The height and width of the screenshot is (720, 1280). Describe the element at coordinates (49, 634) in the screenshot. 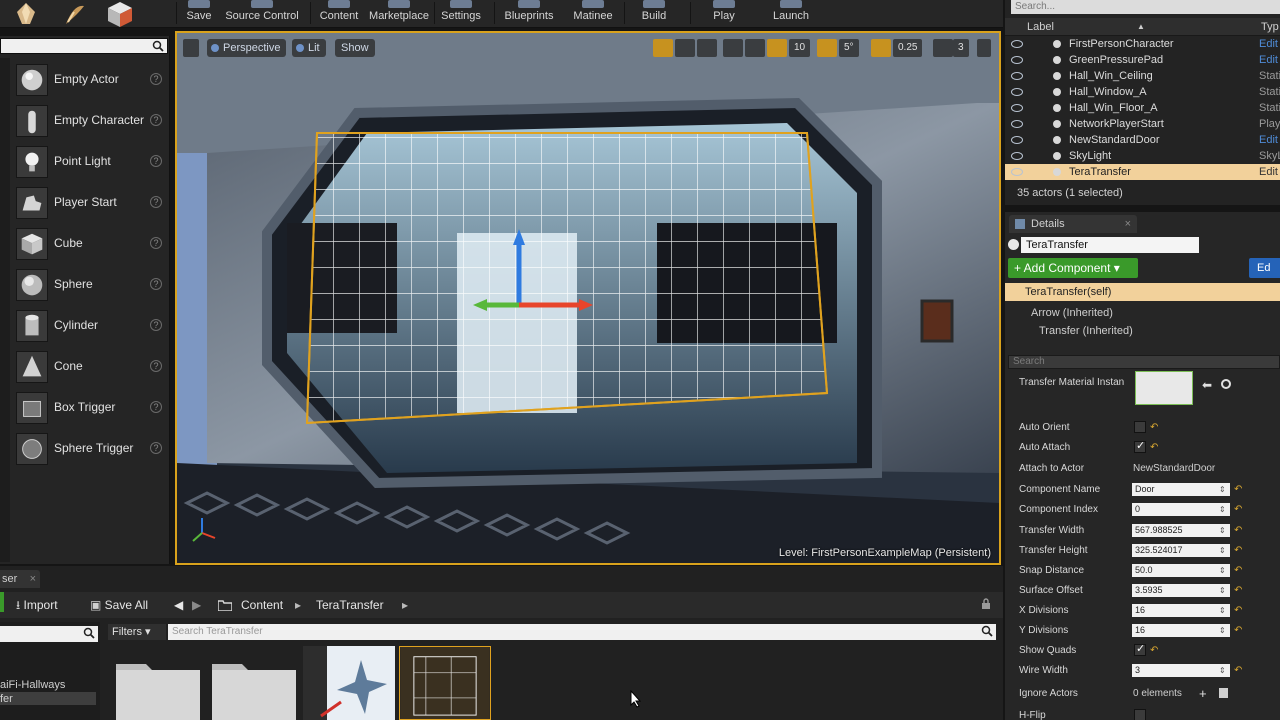

I see `folder-search-input` at that location.